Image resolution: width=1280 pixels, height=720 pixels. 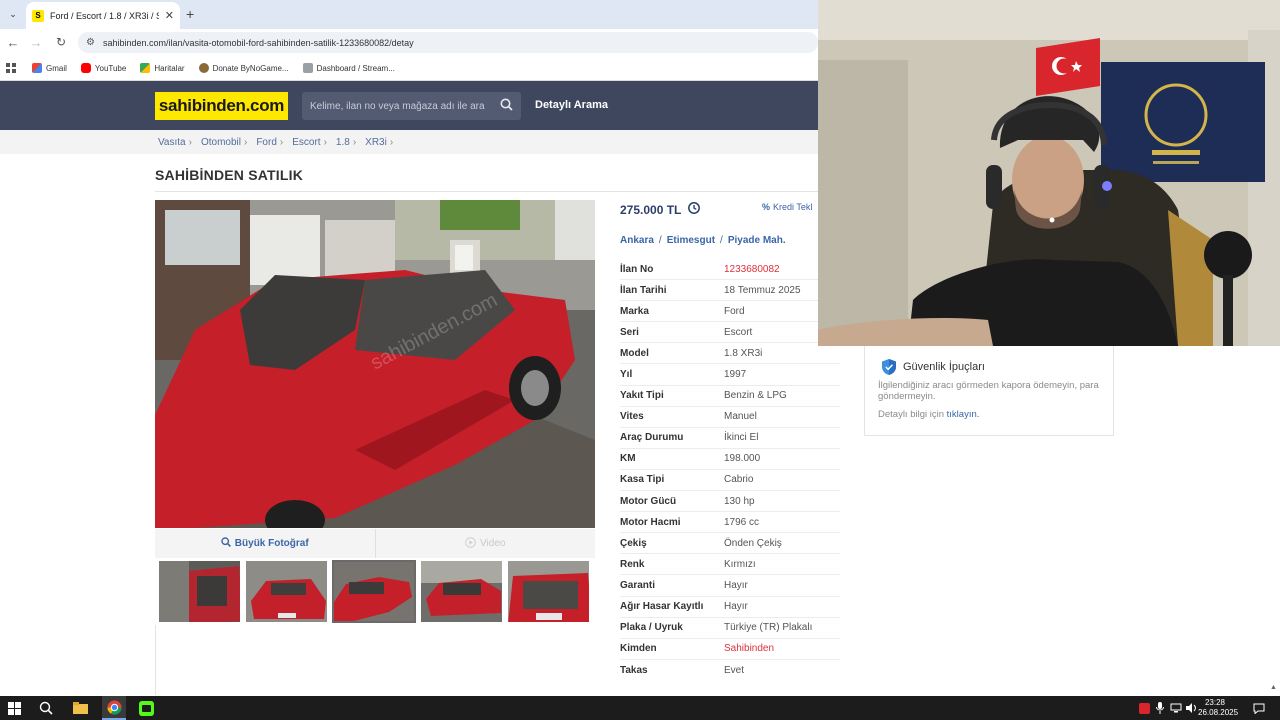 I want to click on taskbar-clock: 23:28 26.08.2025, so click(x=1218, y=708).